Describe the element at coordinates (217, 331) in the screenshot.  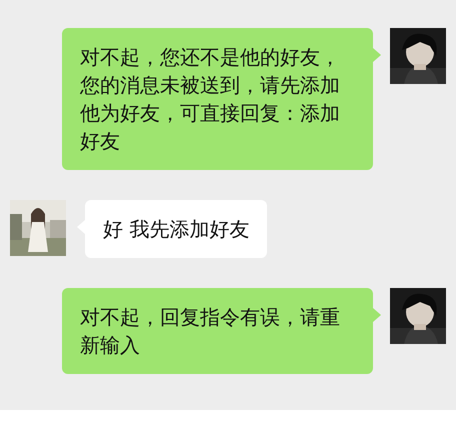
I see `message-bubble: 对不起，回复指令有误，请重新输入` at that location.